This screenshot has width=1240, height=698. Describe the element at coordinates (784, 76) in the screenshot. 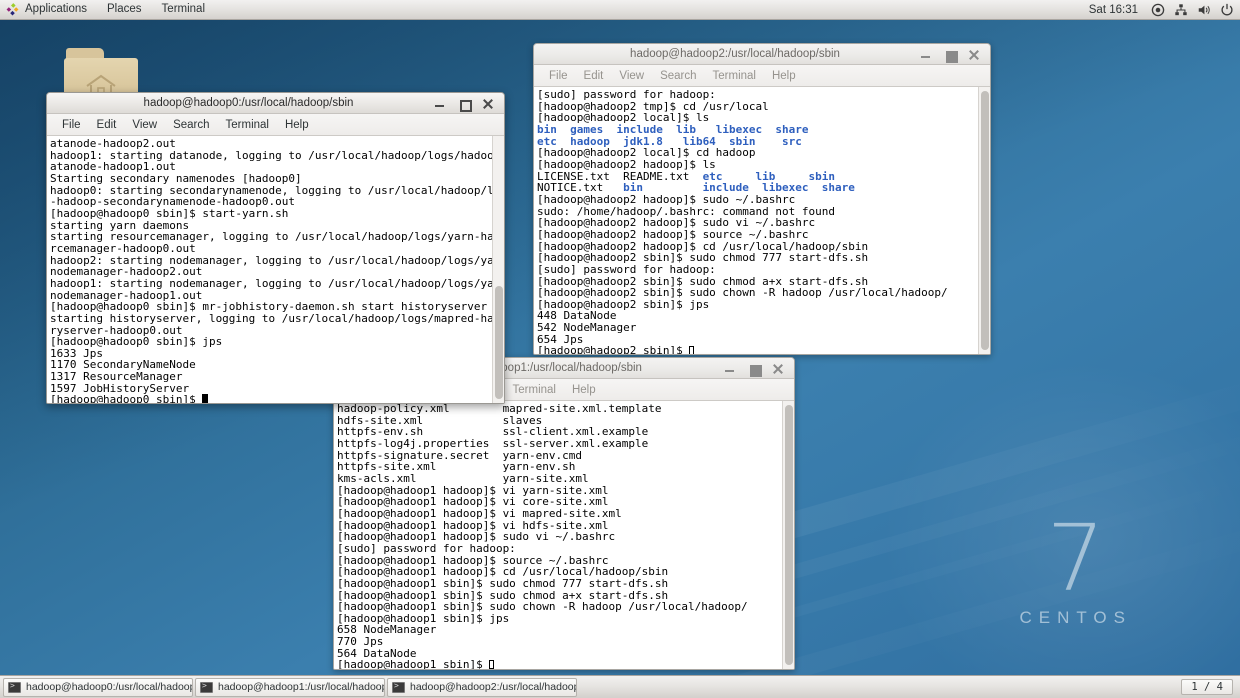

I see `menu-help-hadoop2: Help` at that location.